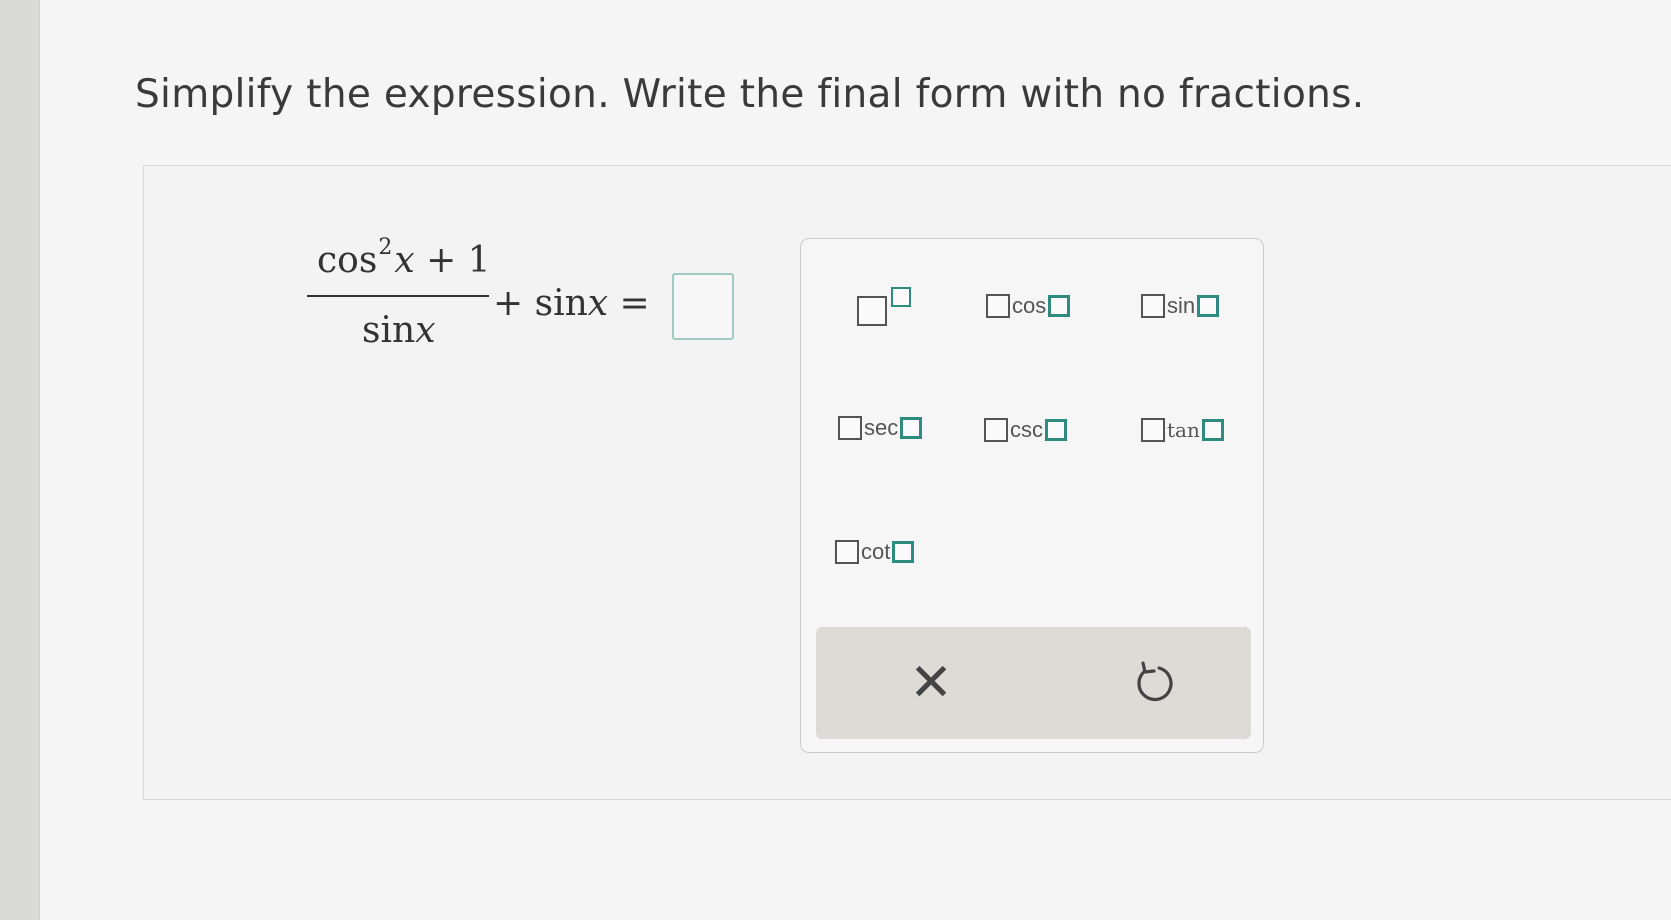  I want to click on sec-label: sec, so click(881, 427).